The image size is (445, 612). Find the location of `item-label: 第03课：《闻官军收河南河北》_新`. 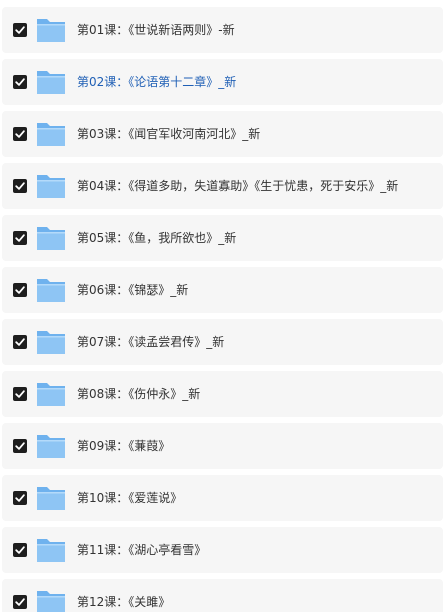

item-label: 第03课：《闻官军收河南河北》_新 is located at coordinates (168, 134).